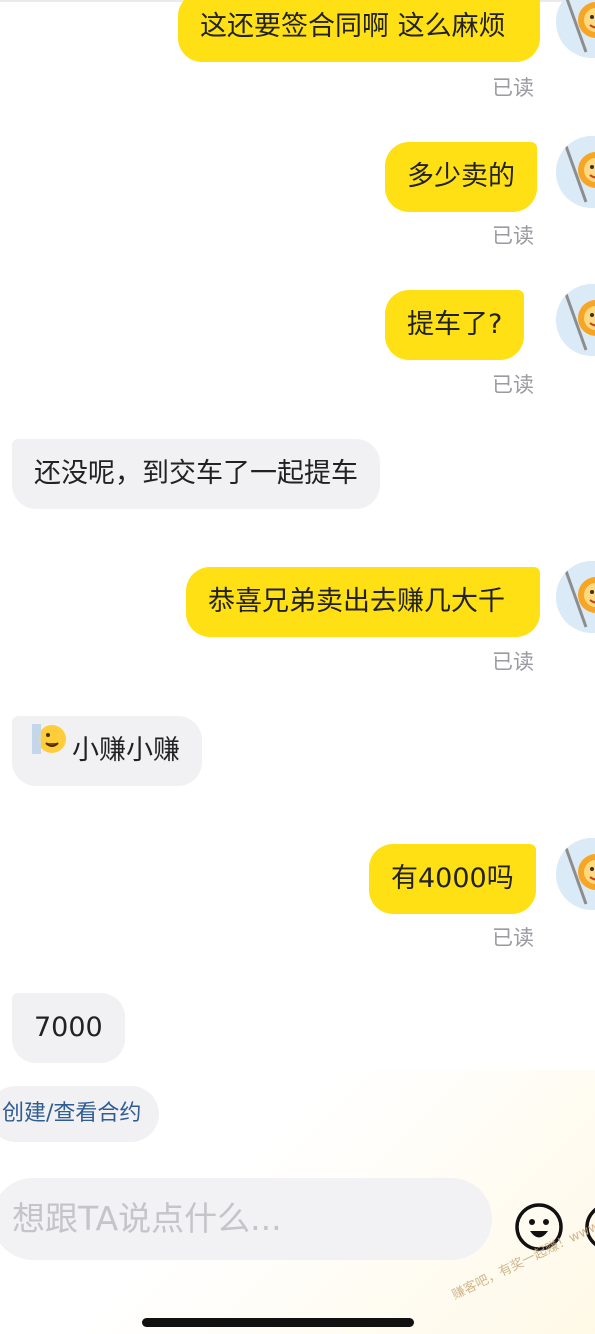  I want to click on contract-chip-button: 创建/查看合约, so click(80, 1114).